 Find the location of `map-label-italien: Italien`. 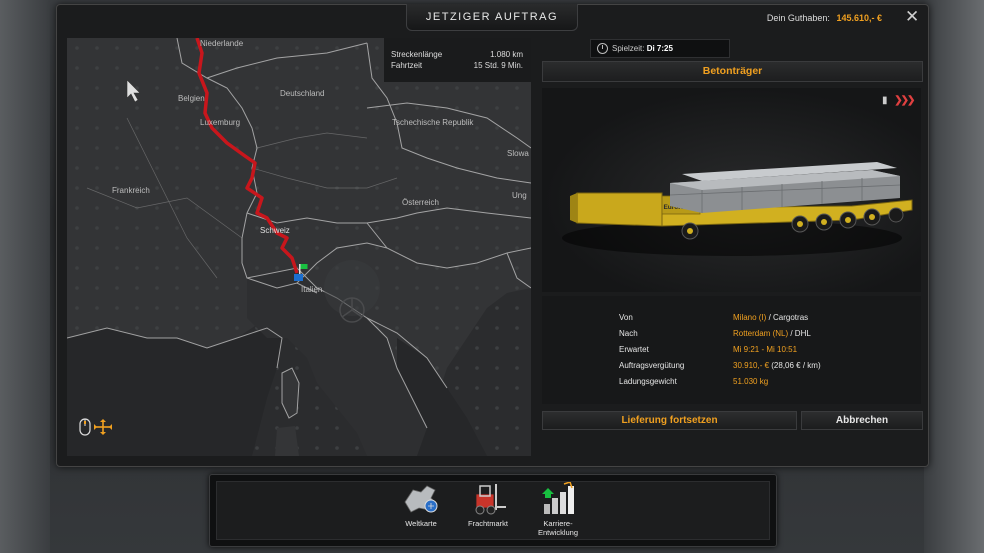

map-label-italien: Italien is located at coordinates (312, 289).